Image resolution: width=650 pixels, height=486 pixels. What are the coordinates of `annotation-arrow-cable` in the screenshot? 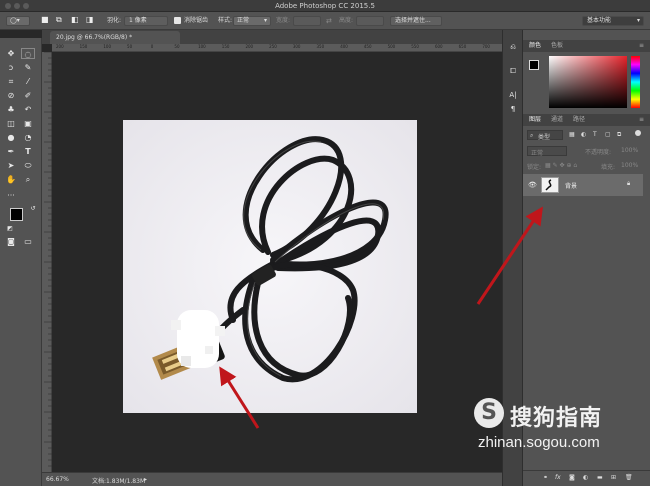 It's located at (239, 397).